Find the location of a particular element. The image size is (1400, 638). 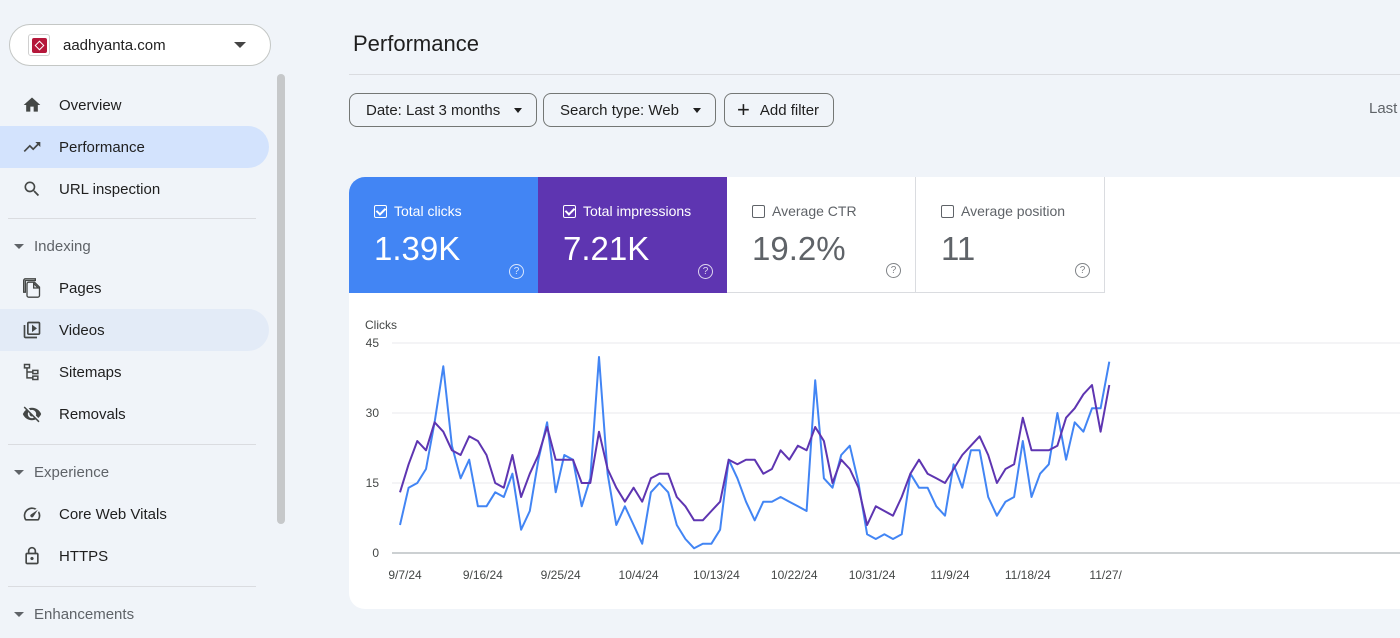

sidebar-item-label: Removals is located at coordinates (92, 414).